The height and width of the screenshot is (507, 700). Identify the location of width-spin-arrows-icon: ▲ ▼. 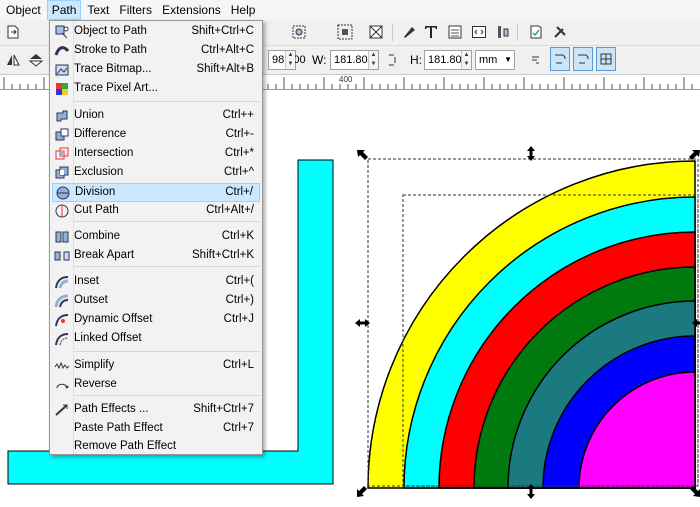
(373, 60).